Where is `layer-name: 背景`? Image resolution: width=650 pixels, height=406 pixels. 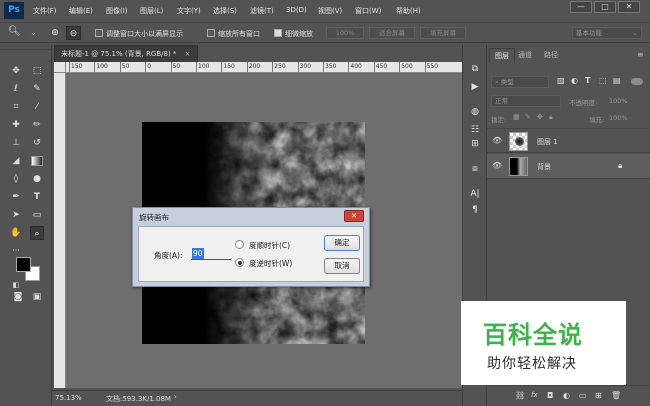
layer-name: 背景 is located at coordinates (544, 167).